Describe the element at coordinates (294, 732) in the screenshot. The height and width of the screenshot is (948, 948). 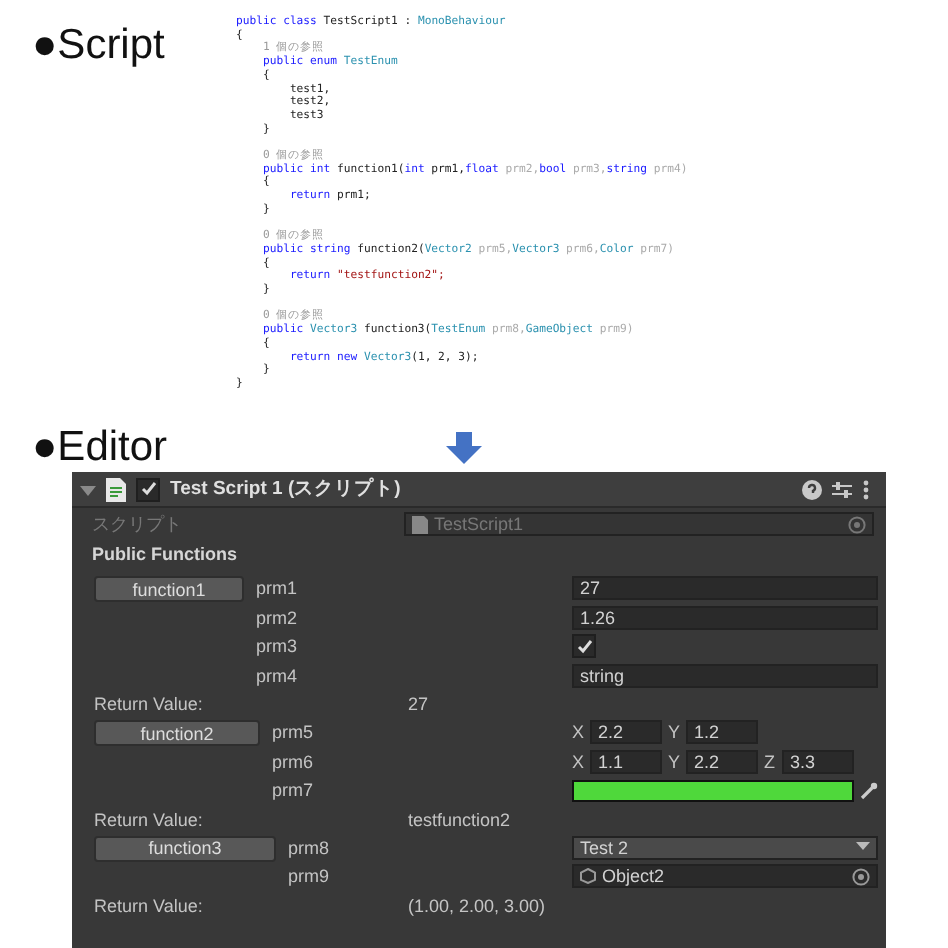
I see `parameter-label: prm5` at that location.